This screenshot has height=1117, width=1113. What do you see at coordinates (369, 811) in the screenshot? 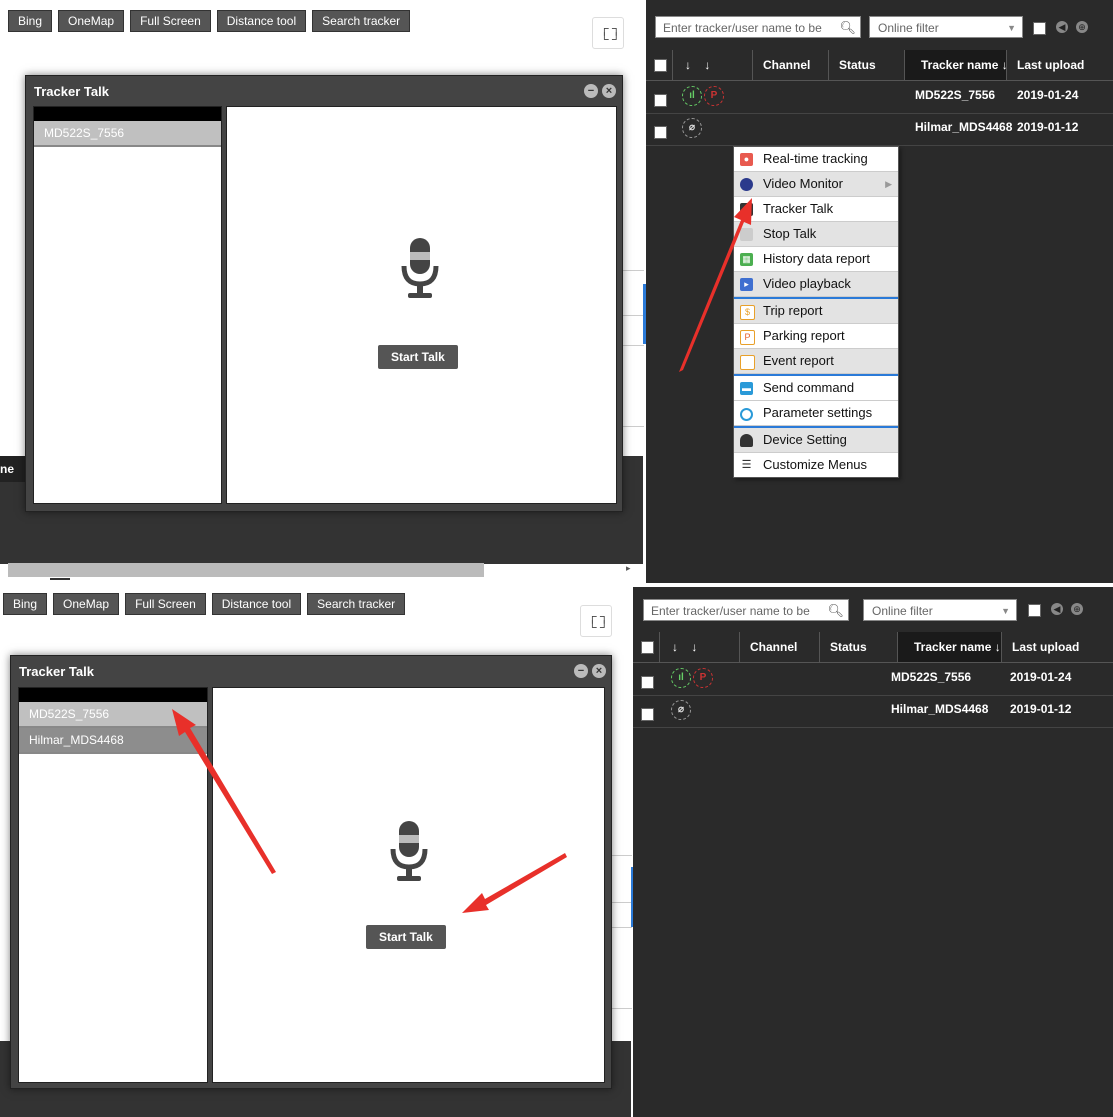
I see `annotation-arrows` at bounding box center [369, 811].